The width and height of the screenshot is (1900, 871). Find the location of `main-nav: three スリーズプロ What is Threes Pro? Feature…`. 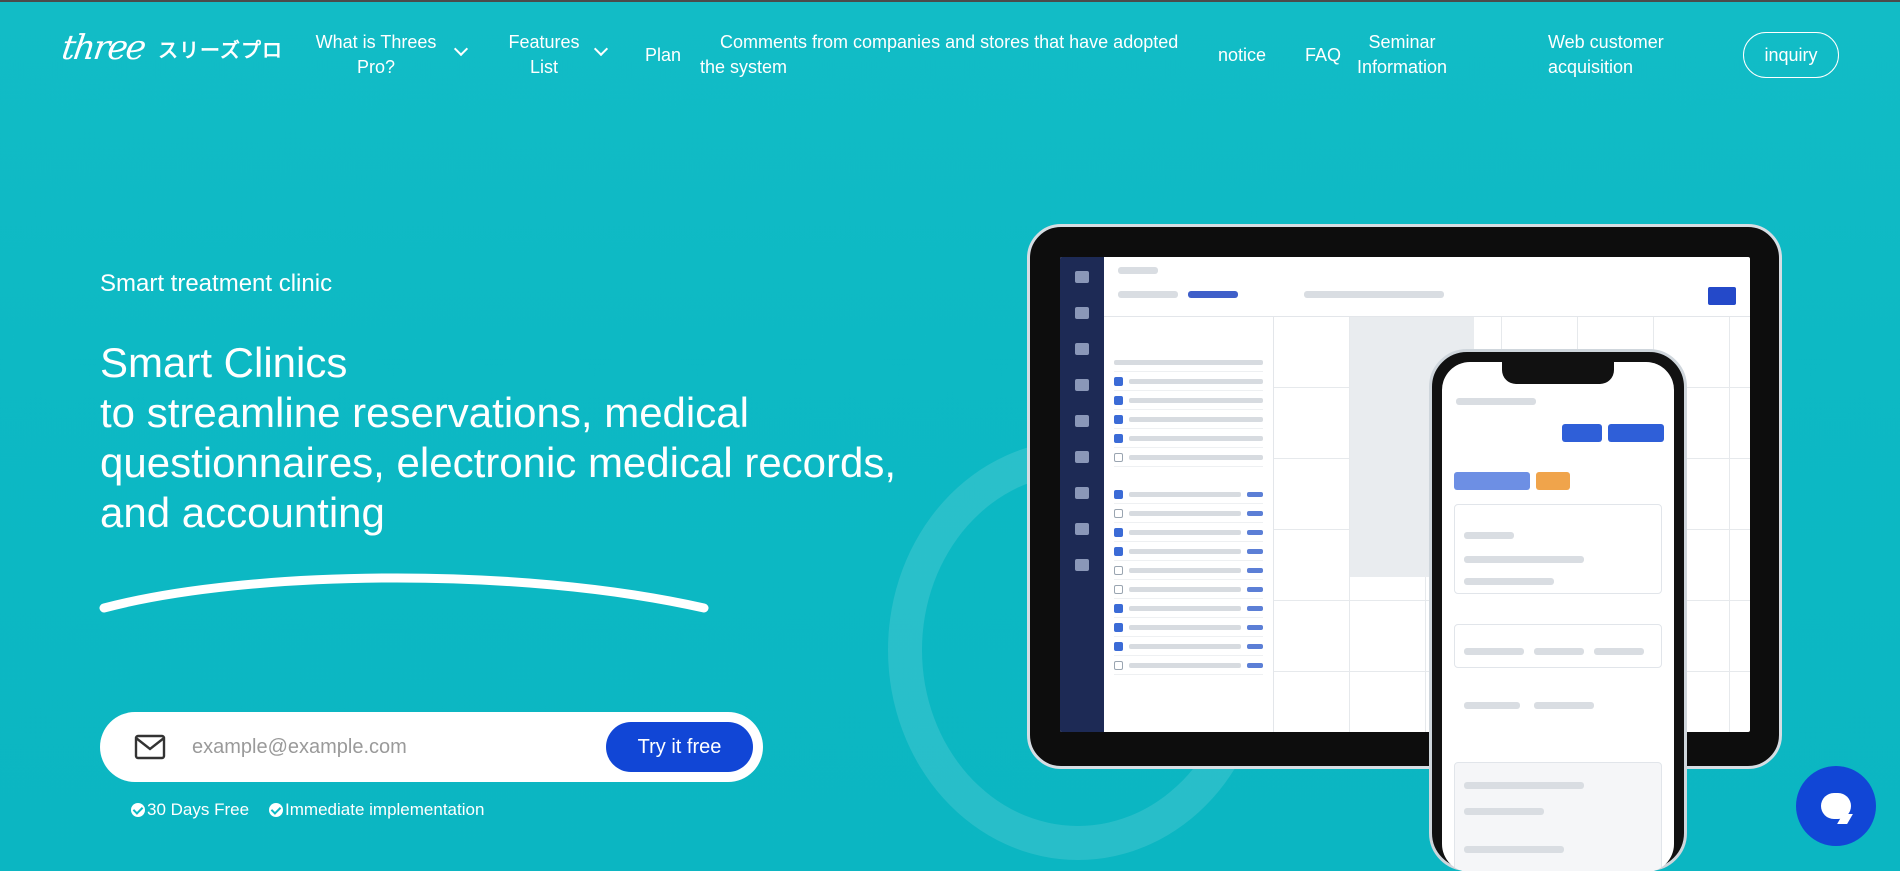

main-nav: three スリーズプロ What is Threes Pro? Feature… is located at coordinates (950, 53).